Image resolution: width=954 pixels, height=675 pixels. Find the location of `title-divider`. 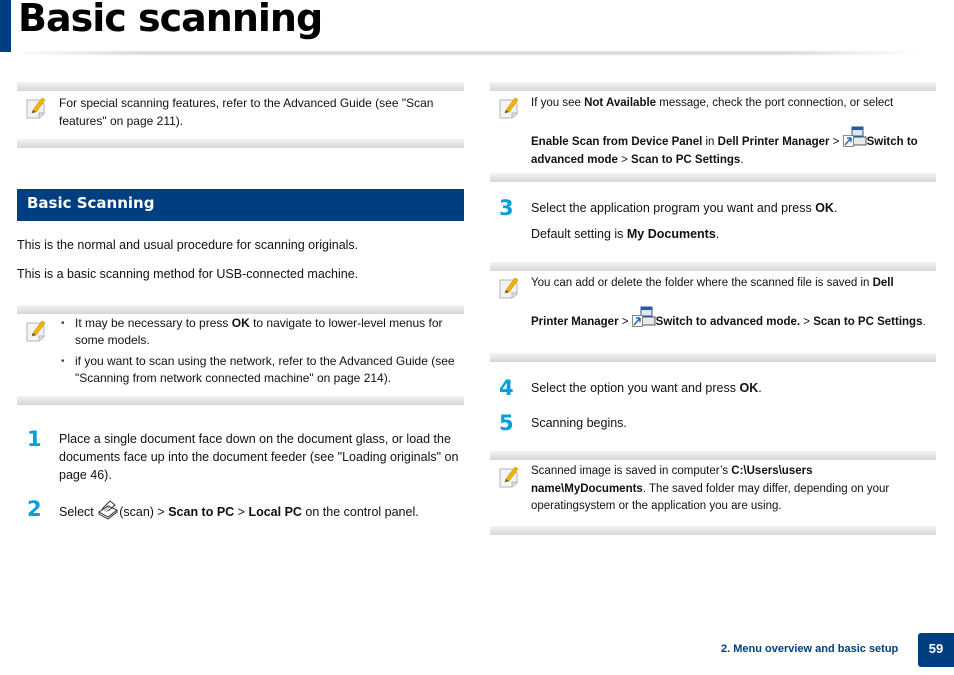

title-divider is located at coordinates (463, 53).